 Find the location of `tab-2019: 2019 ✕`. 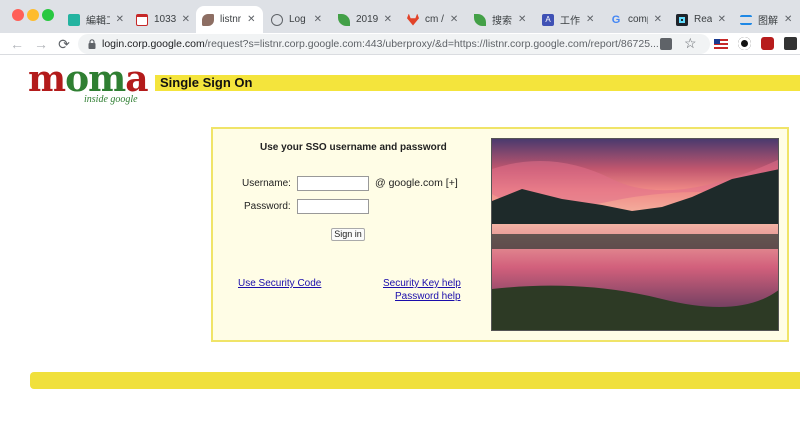

tab-2019: 2019 ✕ is located at coordinates (365, 19).